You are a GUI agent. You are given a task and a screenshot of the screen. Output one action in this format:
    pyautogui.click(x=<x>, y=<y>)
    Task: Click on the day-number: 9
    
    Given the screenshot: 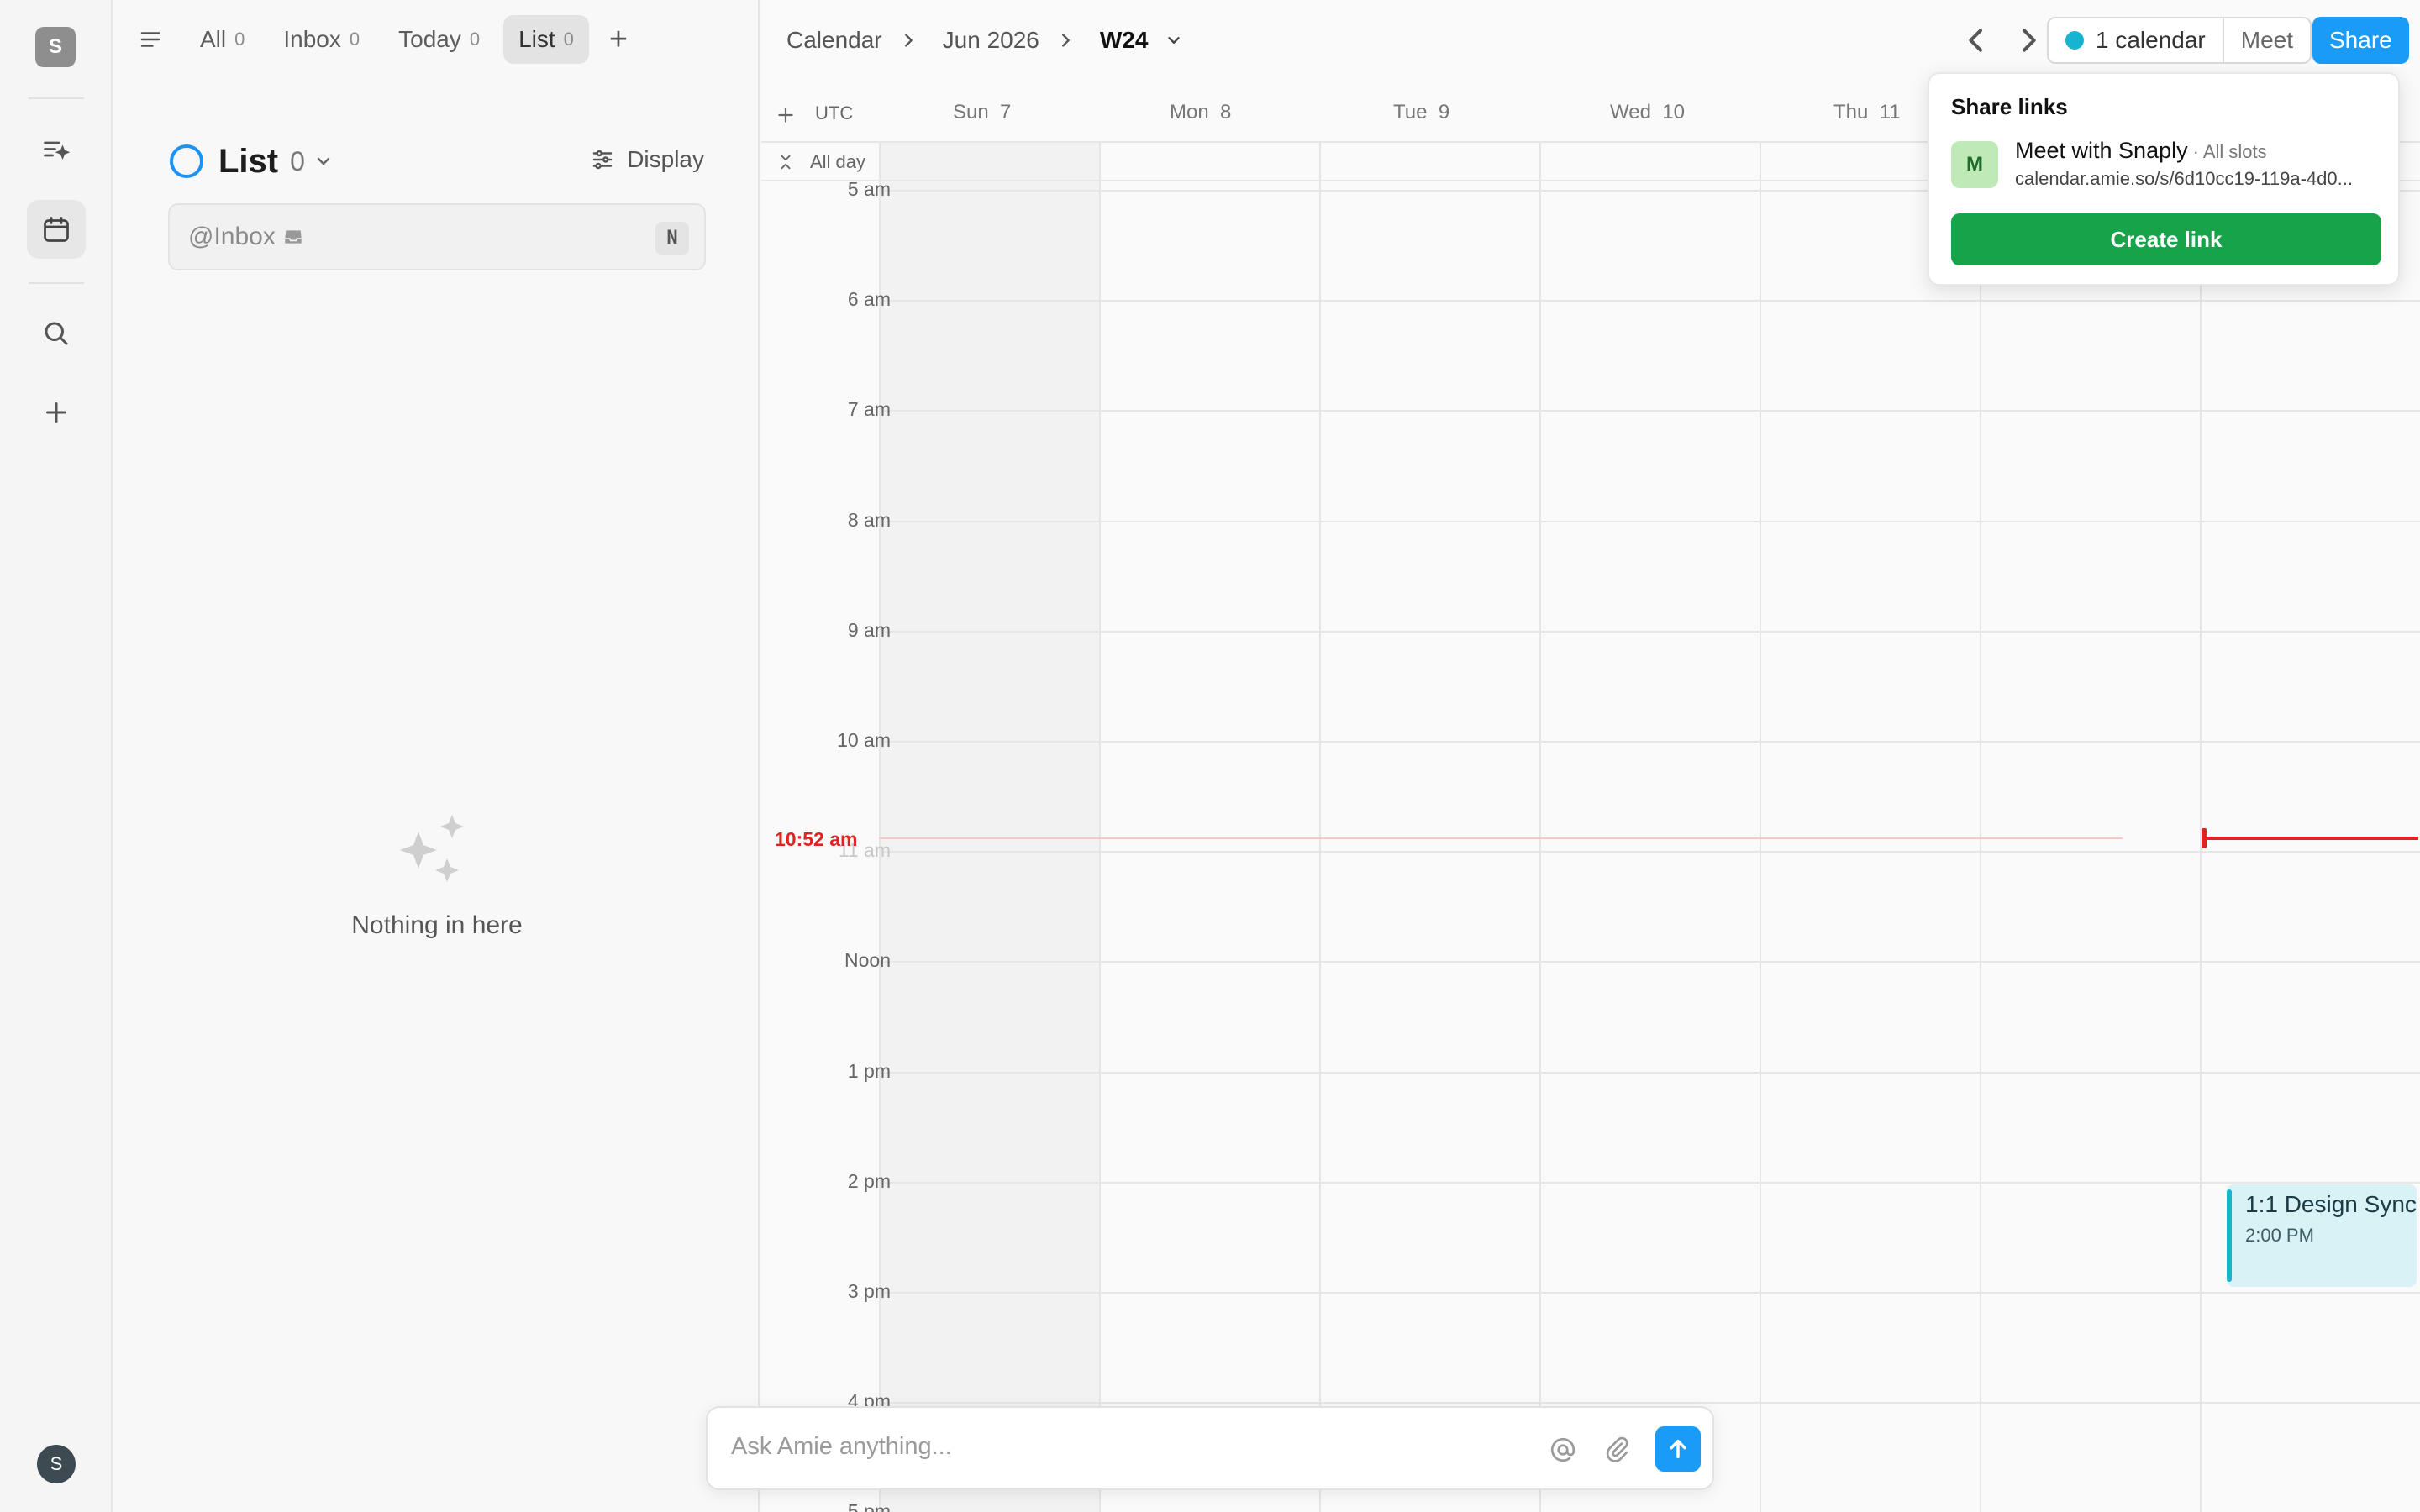 What is the action you would take?
    pyautogui.click(x=1444, y=112)
    